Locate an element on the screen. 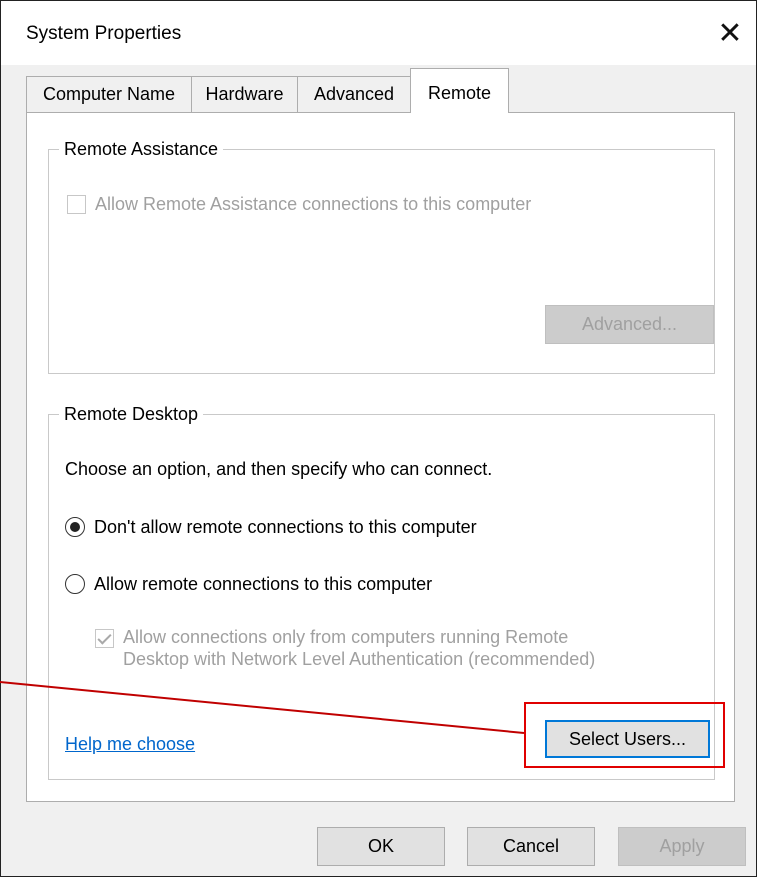  help-me-choose-link: Help me choose is located at coordinates (130, 744).